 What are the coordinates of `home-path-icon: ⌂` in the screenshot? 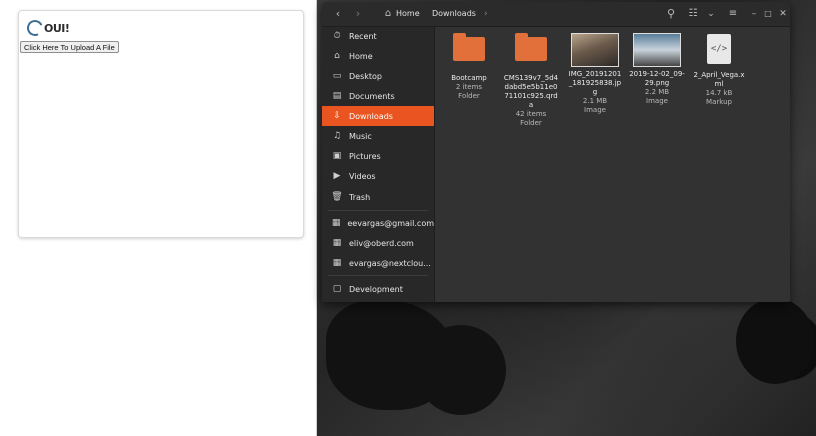 It's located at (388, 14).